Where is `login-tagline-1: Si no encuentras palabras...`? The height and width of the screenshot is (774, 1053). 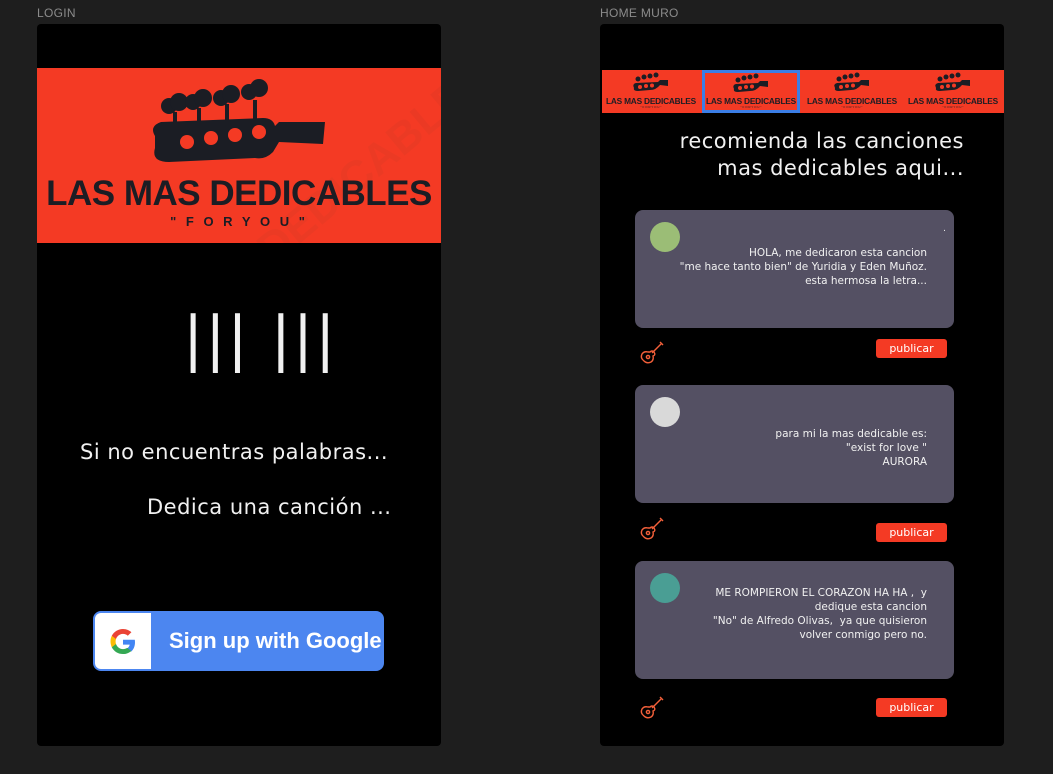 login-tagline-1: Si no encuentras palabras... is located at coordinates (234, 452).